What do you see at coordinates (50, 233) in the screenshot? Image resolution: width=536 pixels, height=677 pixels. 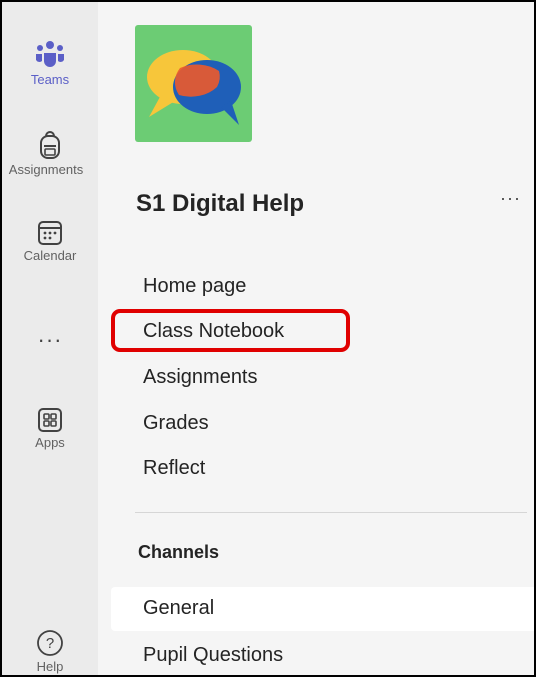 I see `calendar-icon` at bounding box center [50, 233].